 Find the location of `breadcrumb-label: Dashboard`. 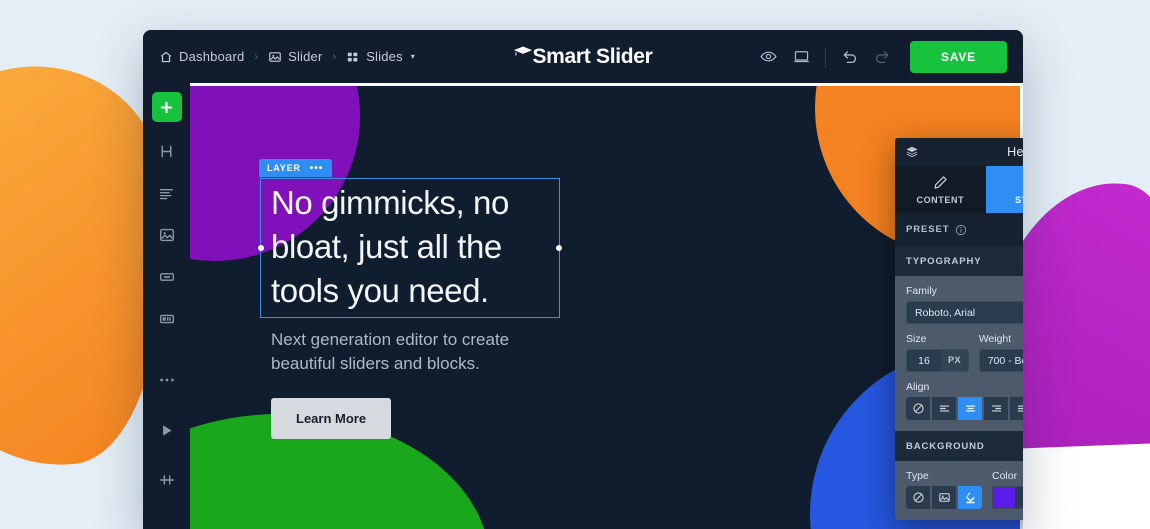

breadcrumb-label: Dashboard is located at coordinates (212, 56).